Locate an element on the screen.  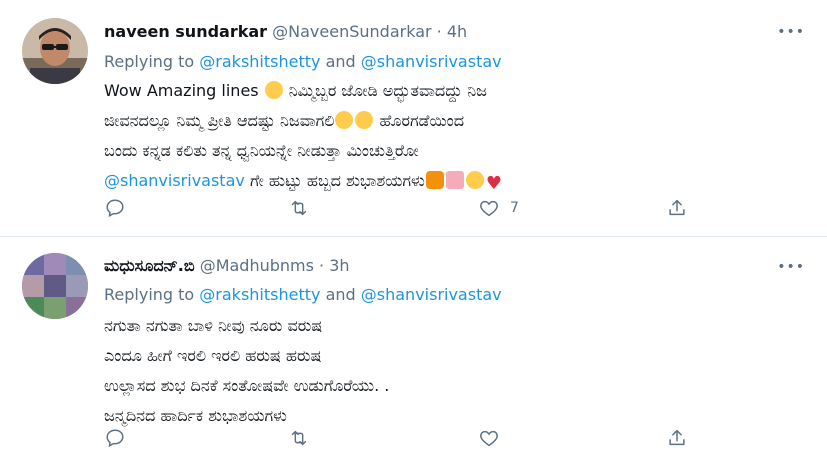
smiling-face-icon is located at coordinates (273, 90).